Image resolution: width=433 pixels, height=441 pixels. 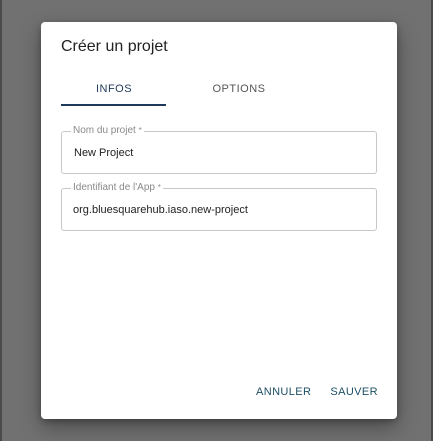 I want to click on project-name-field: Nom du projet *, so click(x=219, y=149).